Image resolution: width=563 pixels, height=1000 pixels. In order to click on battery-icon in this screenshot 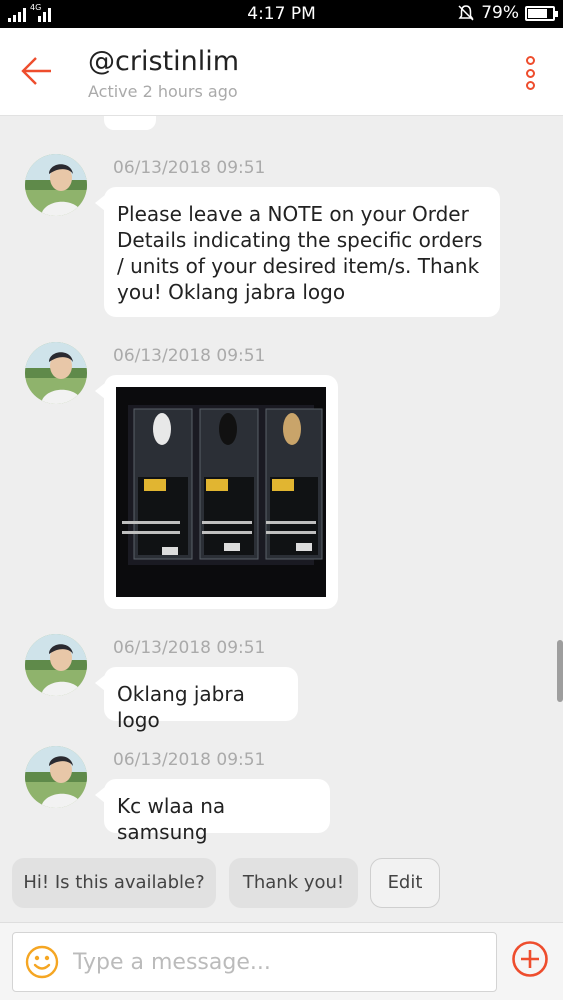, I will do `click(541, 13)`.